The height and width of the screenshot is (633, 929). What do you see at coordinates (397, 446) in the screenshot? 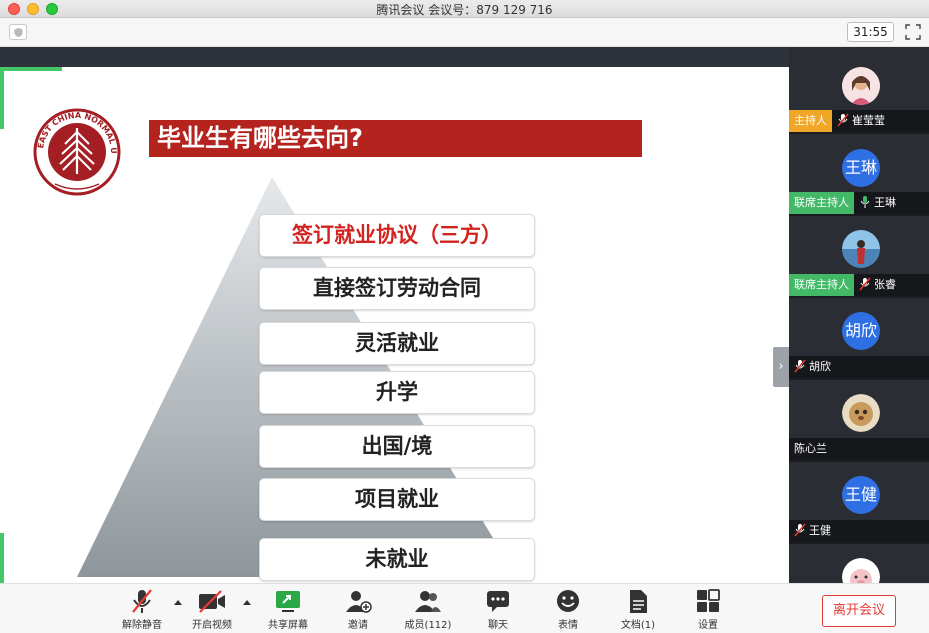
I see `pyramid-level-study-abroad: 出国/境` at bounding box center [397, 446].